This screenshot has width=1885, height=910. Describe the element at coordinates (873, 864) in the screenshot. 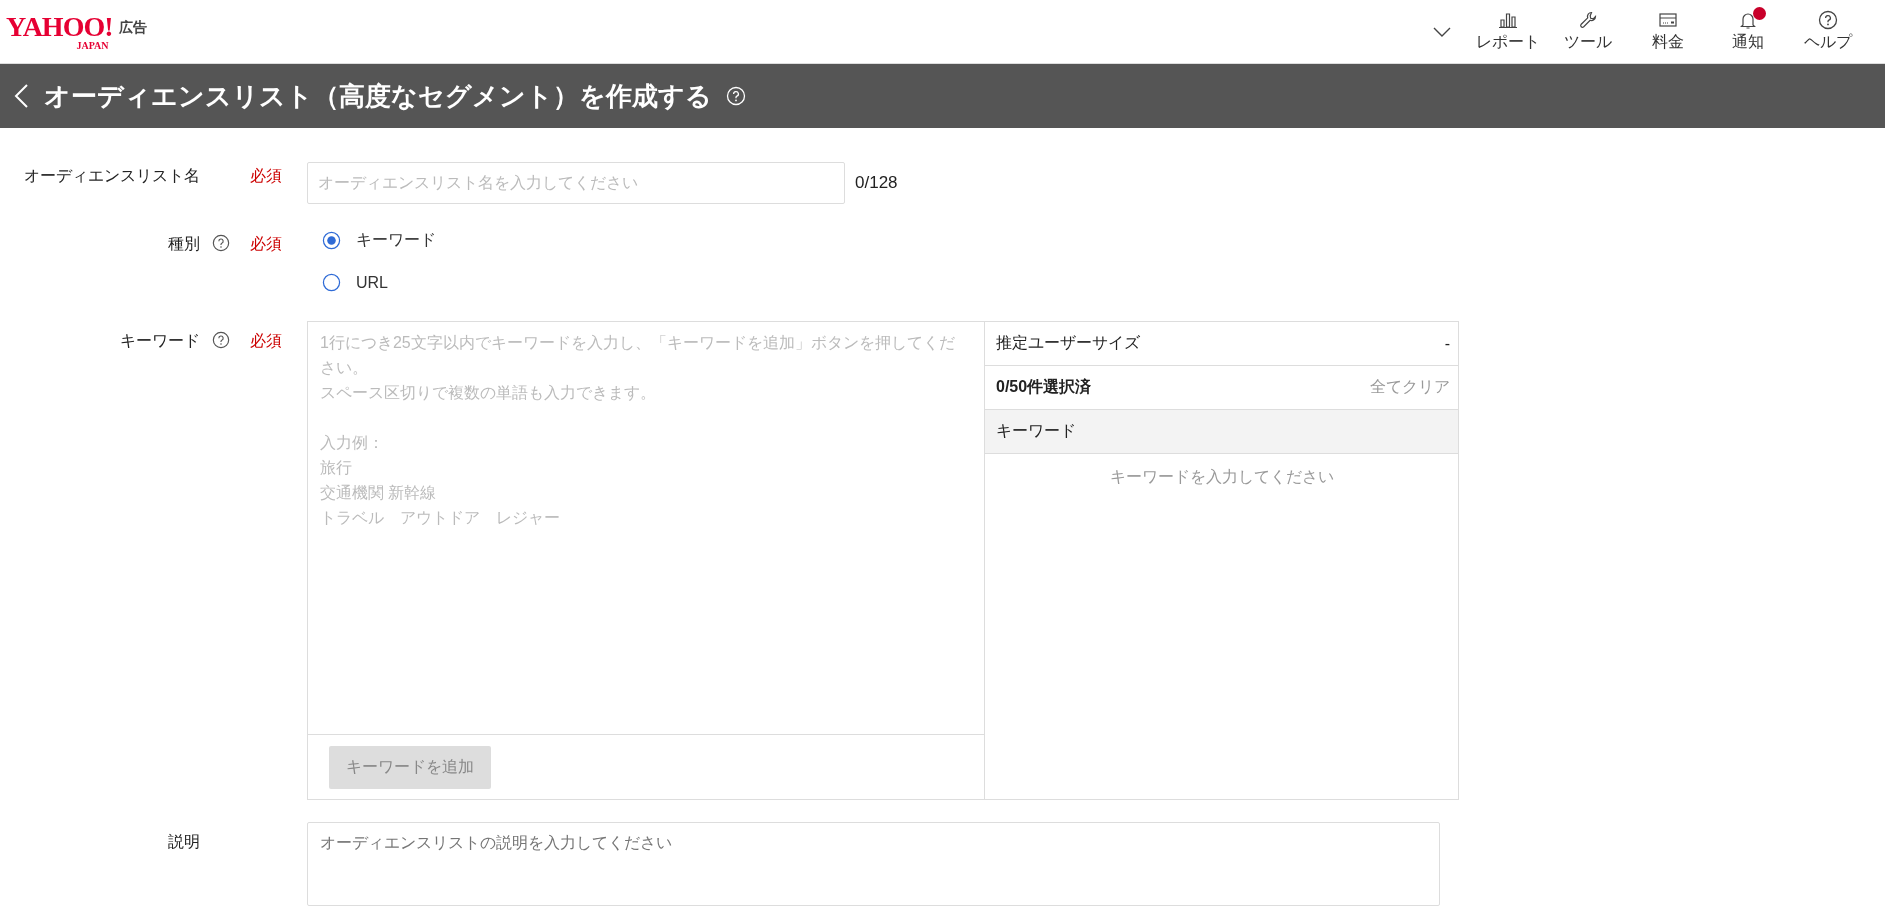

I see `description-field: オーディエンスリストの説明を入力してください` at that location.